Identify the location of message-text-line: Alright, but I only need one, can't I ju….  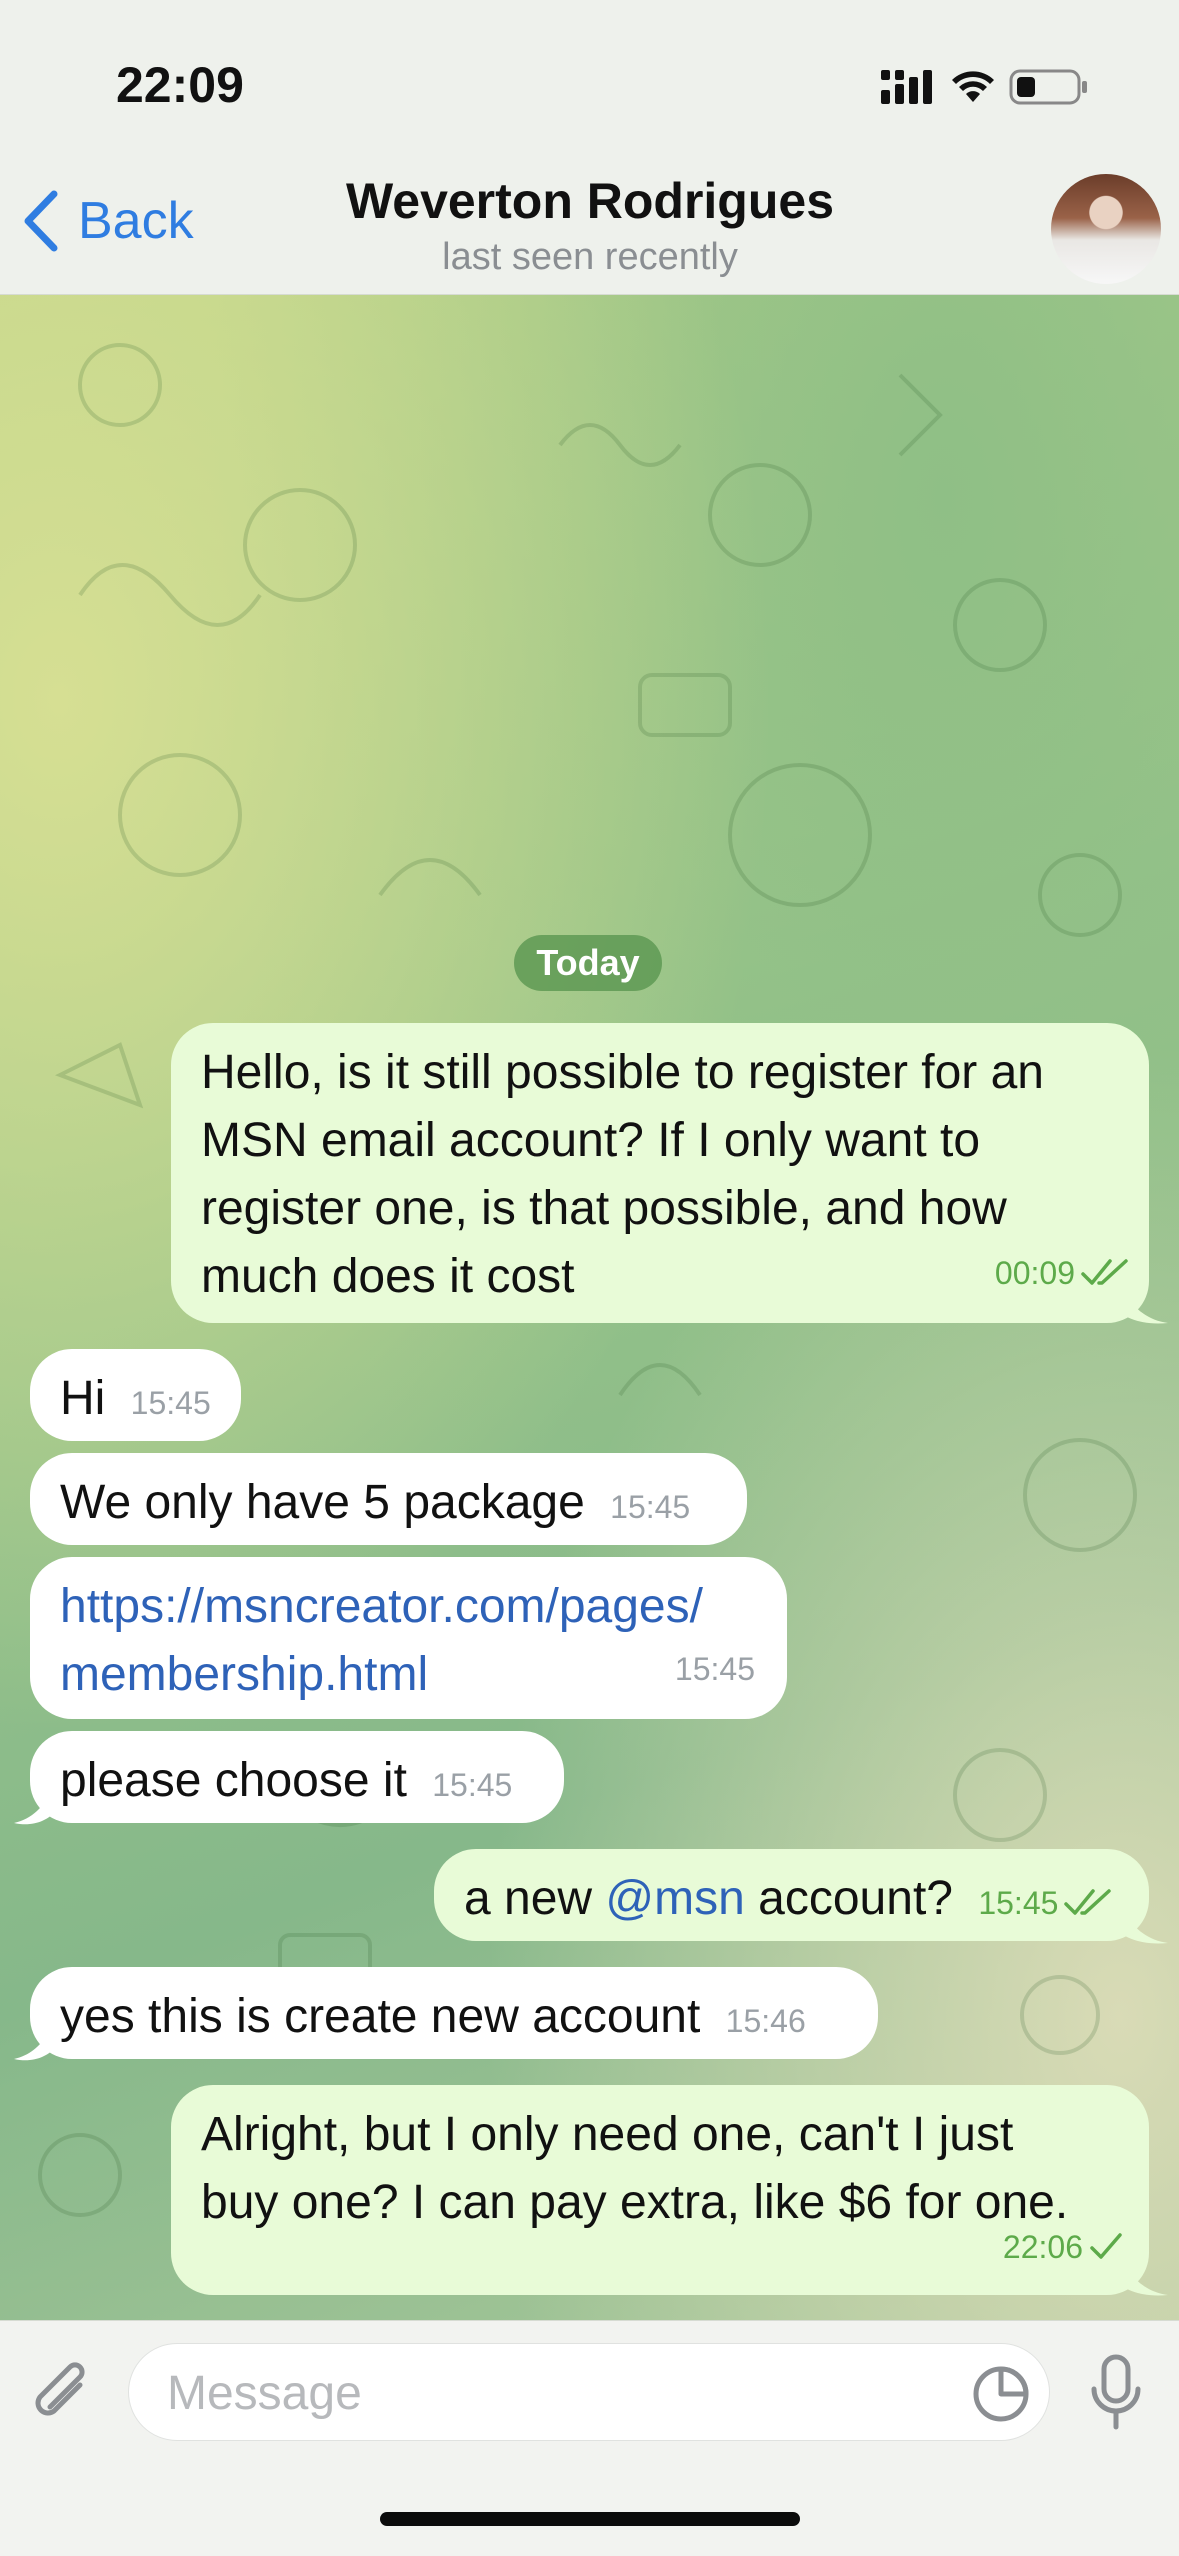
(607, 2134).